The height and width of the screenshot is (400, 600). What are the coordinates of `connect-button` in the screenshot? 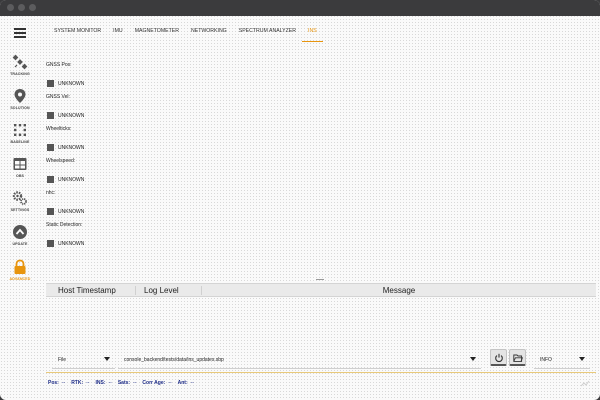 It's located at (498, 357).